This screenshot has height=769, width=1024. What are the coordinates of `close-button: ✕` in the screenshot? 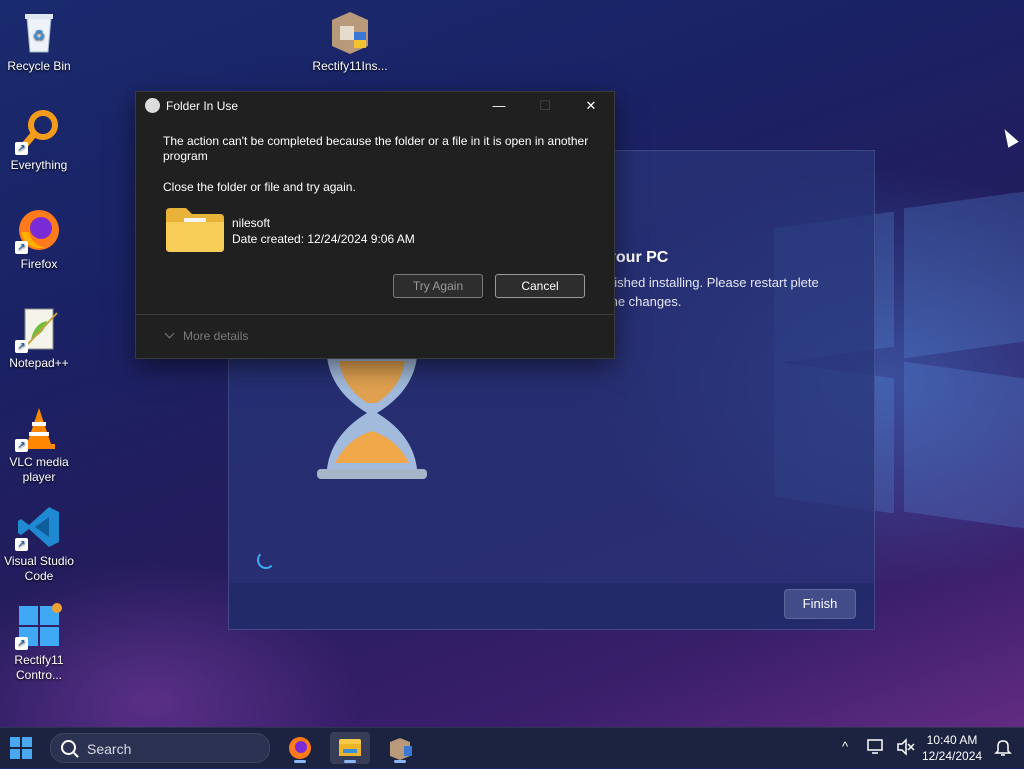 It's located at (591, 106).